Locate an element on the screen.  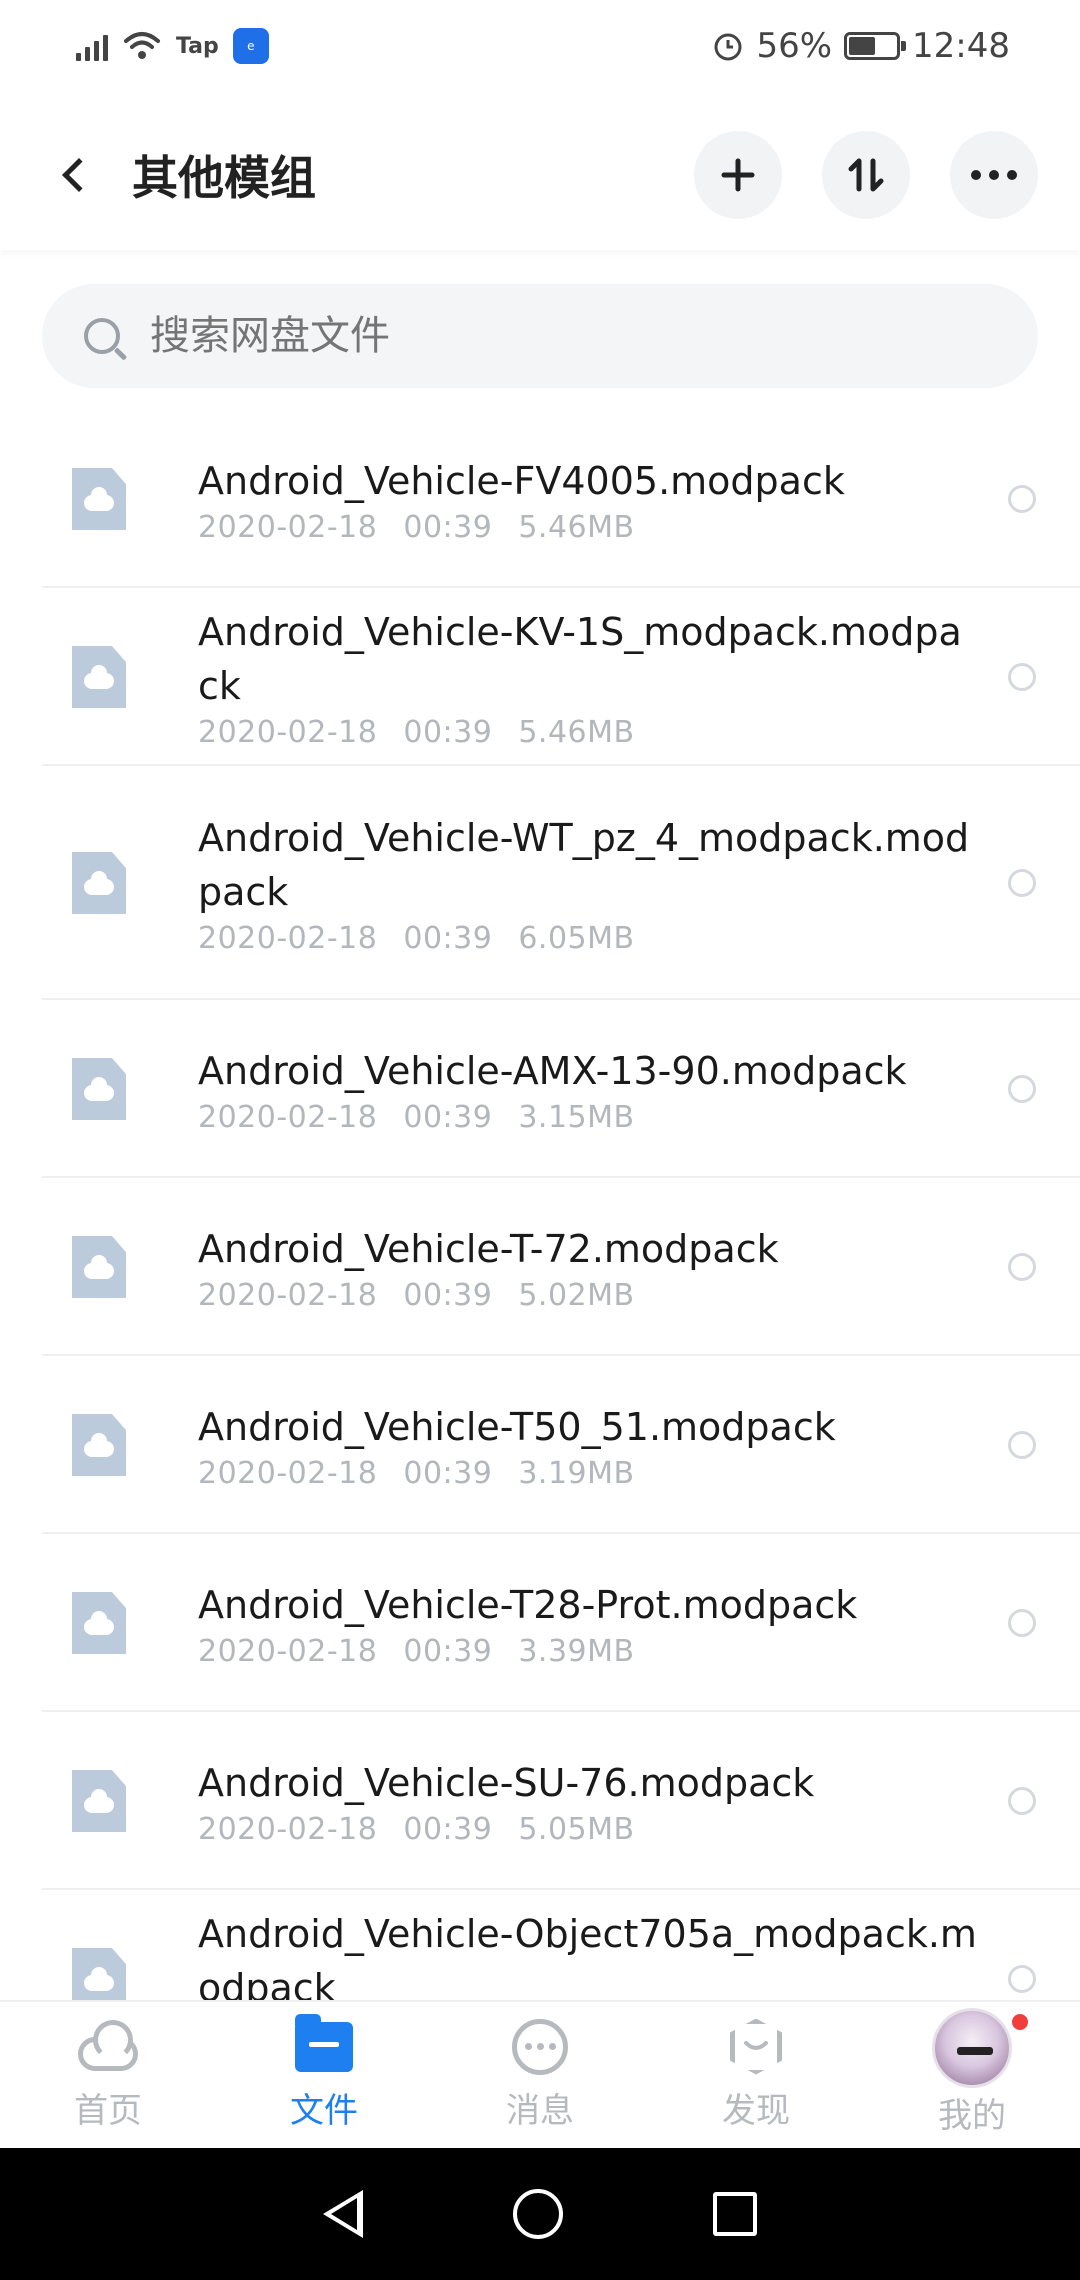
status-bar: Tap e 56% 12:48 is located at coordinates (540, 46).